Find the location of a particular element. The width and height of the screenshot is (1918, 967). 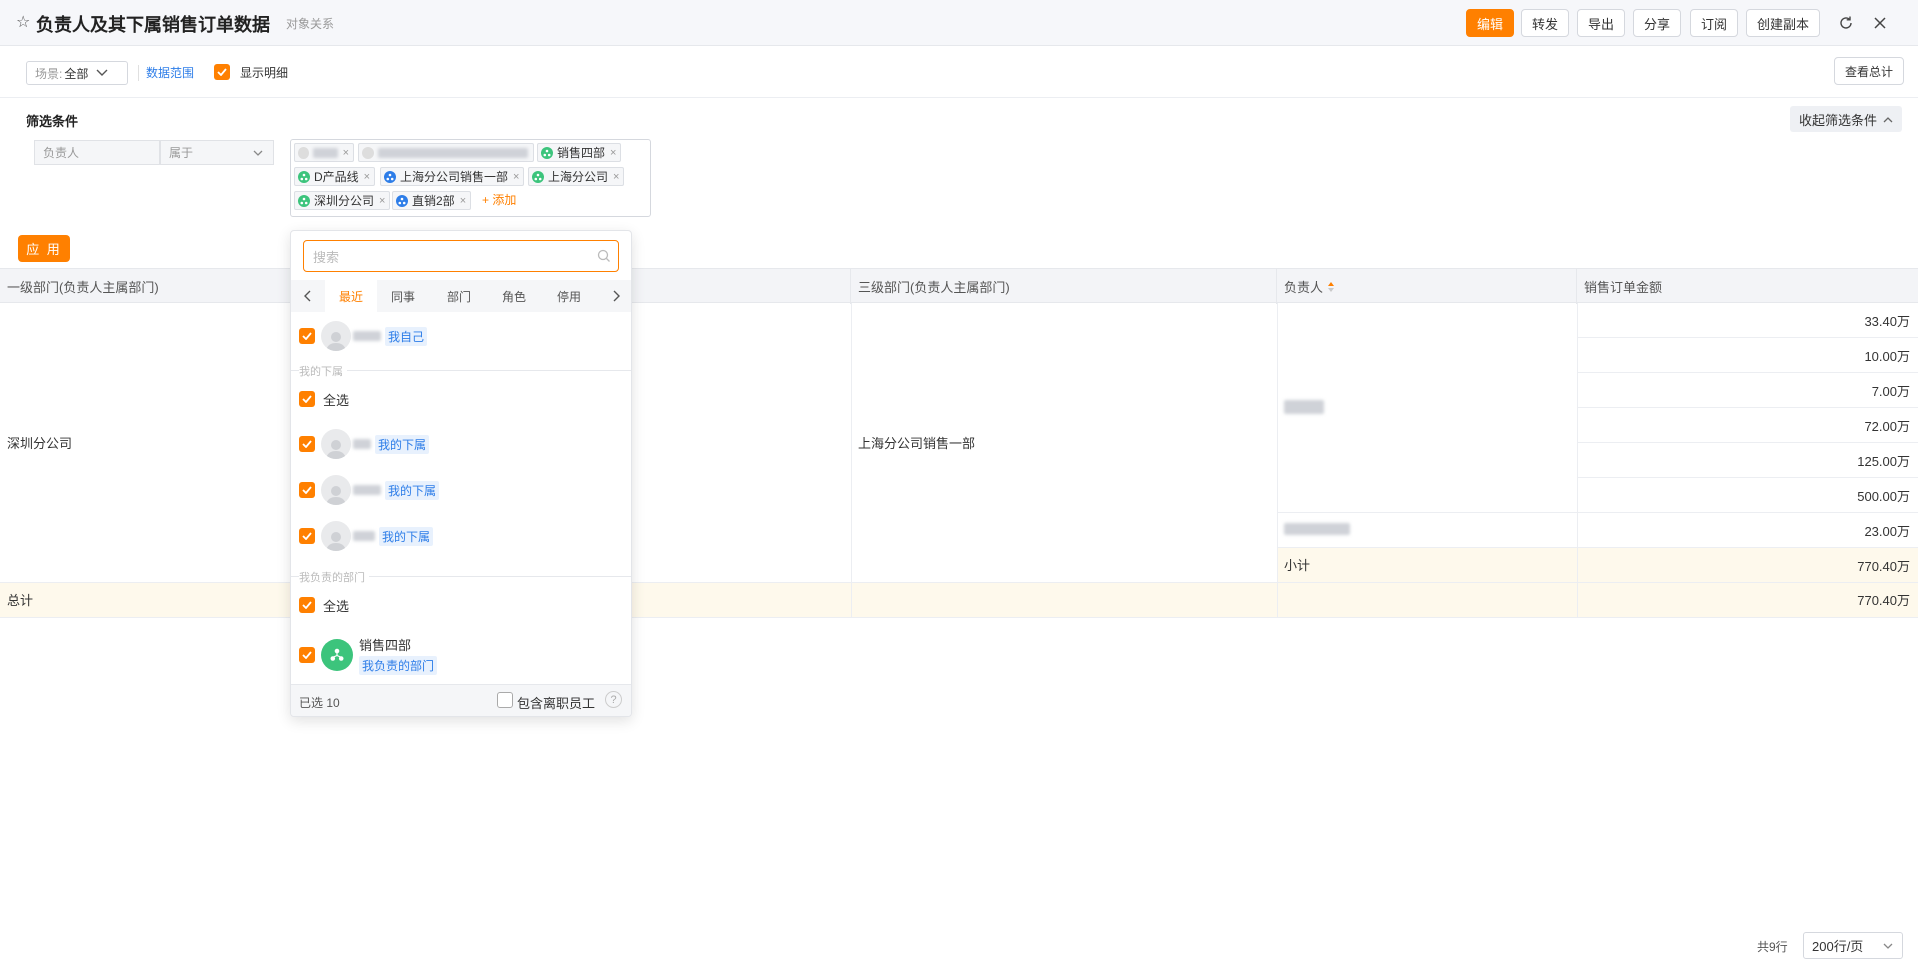

sort-icon is located at coordinates (1331, 287).